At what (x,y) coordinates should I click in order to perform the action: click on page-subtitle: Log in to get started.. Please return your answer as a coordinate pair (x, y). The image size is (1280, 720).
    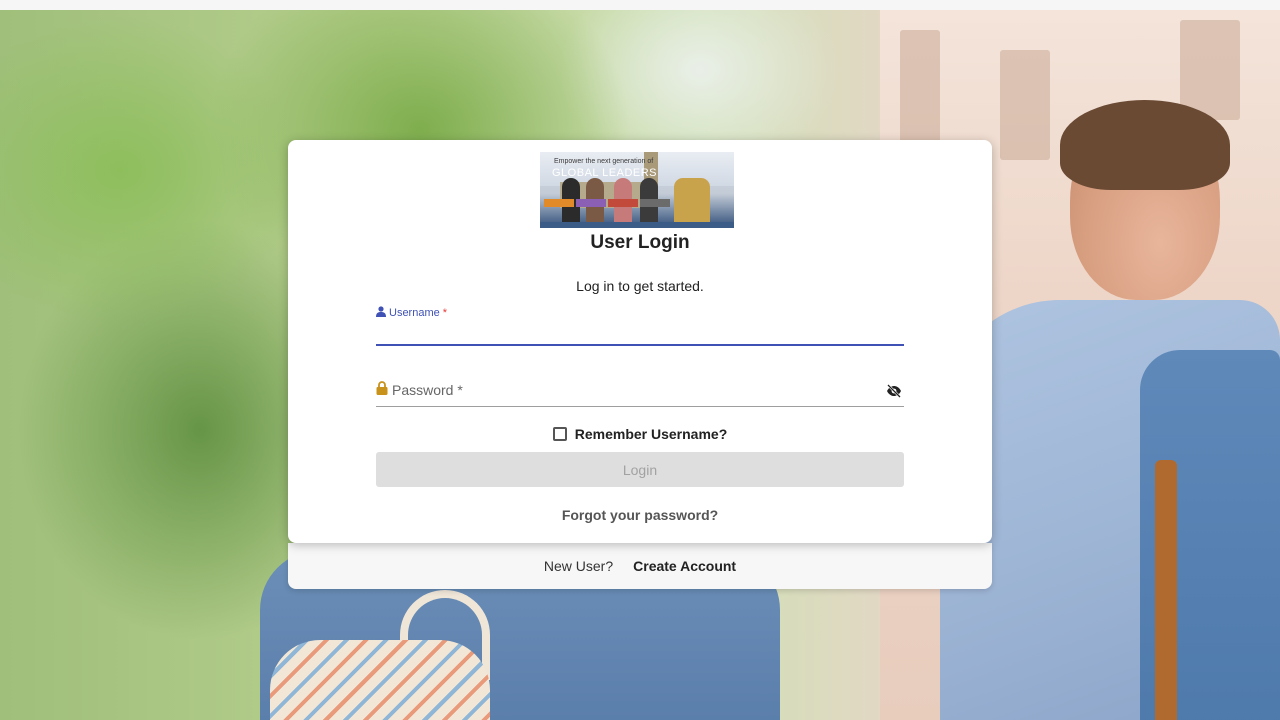
    Looking at the image, I should click on (640, 286).